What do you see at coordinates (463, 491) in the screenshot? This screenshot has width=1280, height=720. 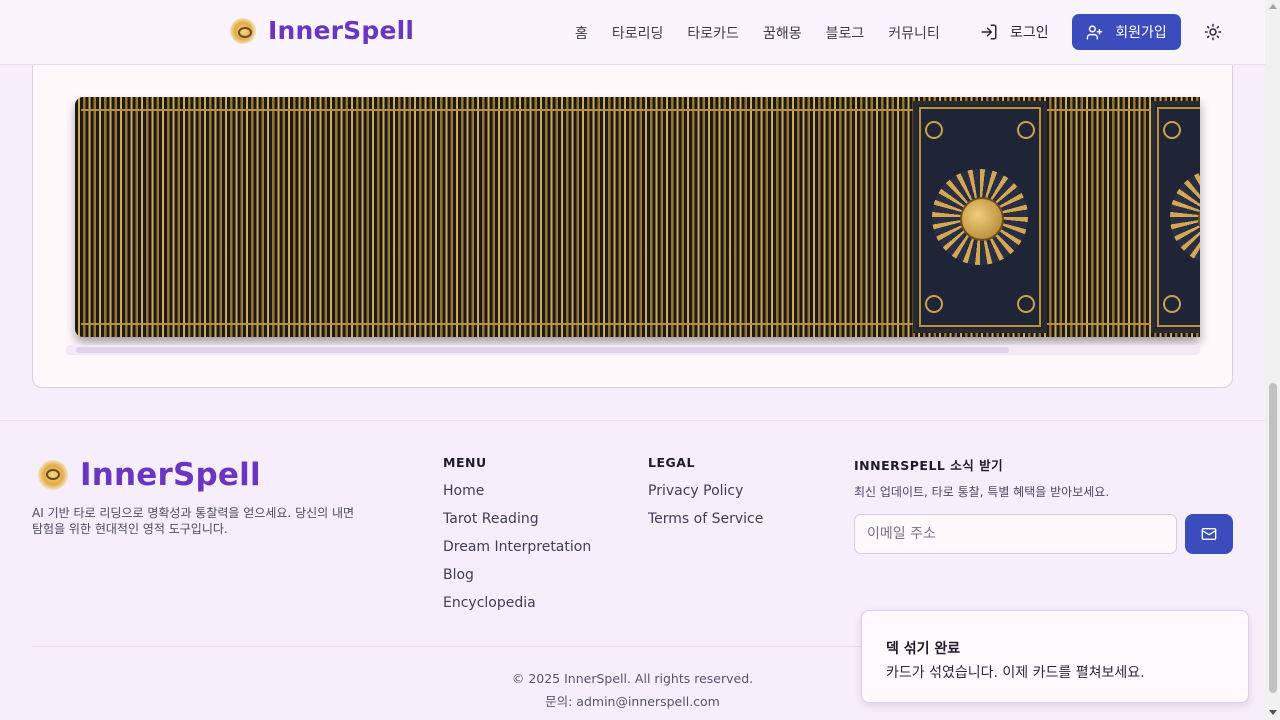 I see `footer-link-home: Home` at bounding box center [463, 491].